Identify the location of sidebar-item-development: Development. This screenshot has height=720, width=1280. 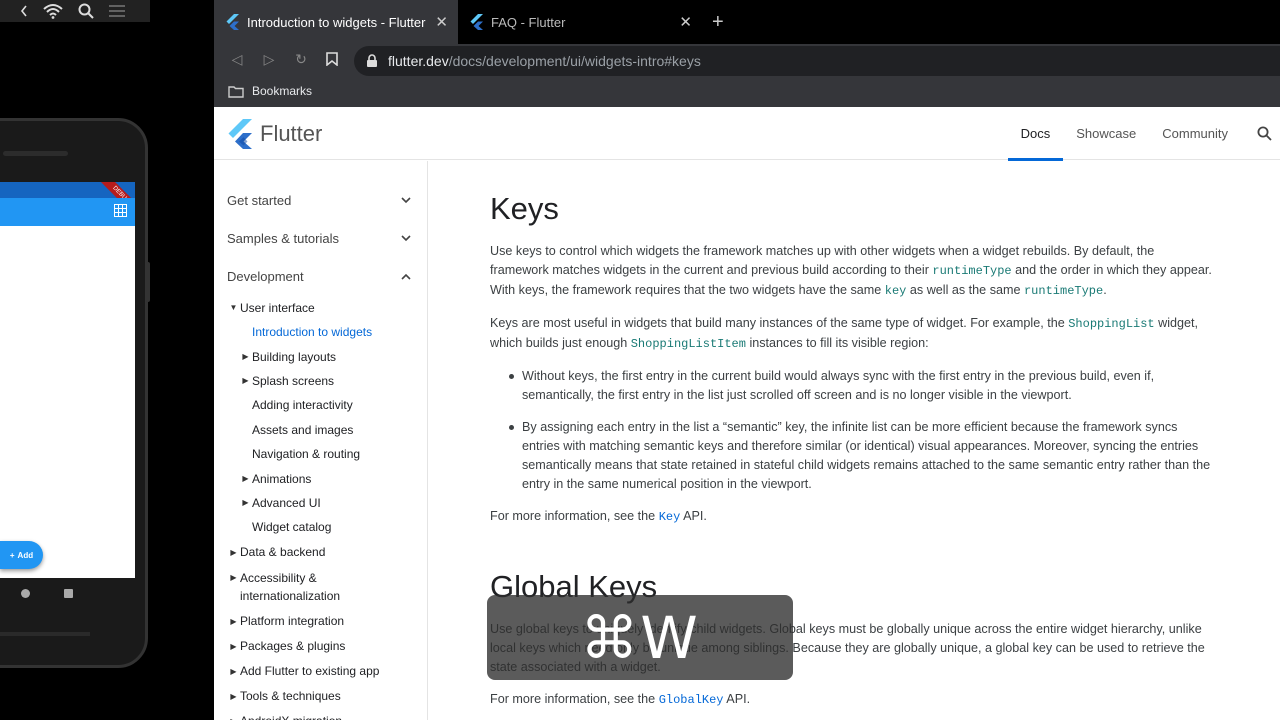
(320, 276).